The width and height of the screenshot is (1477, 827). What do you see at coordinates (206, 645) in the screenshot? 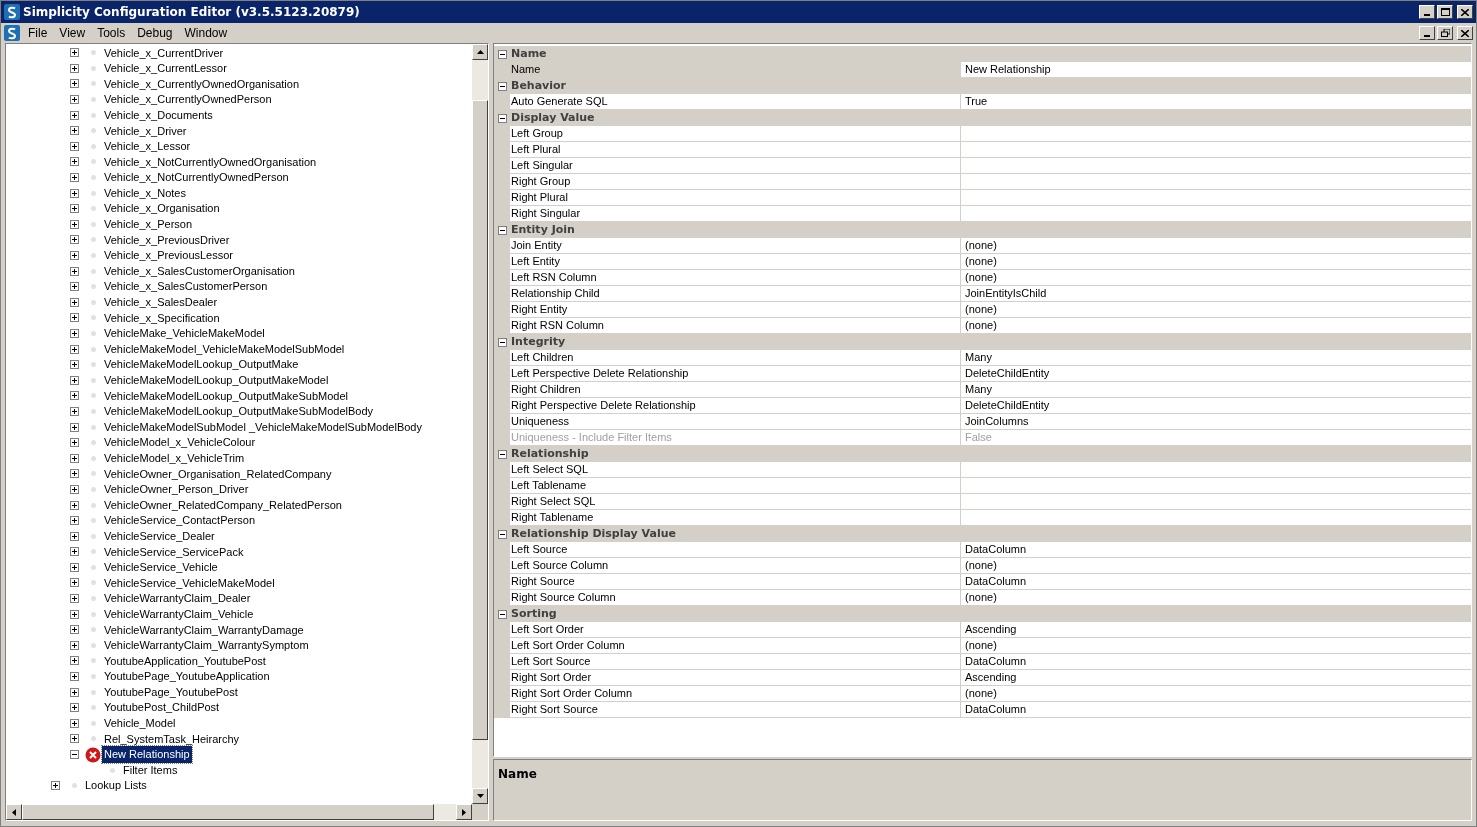
I see `tree-item: VehicleWarrantyClaim_WarrantySymptom` at bounding box center [206, 645].